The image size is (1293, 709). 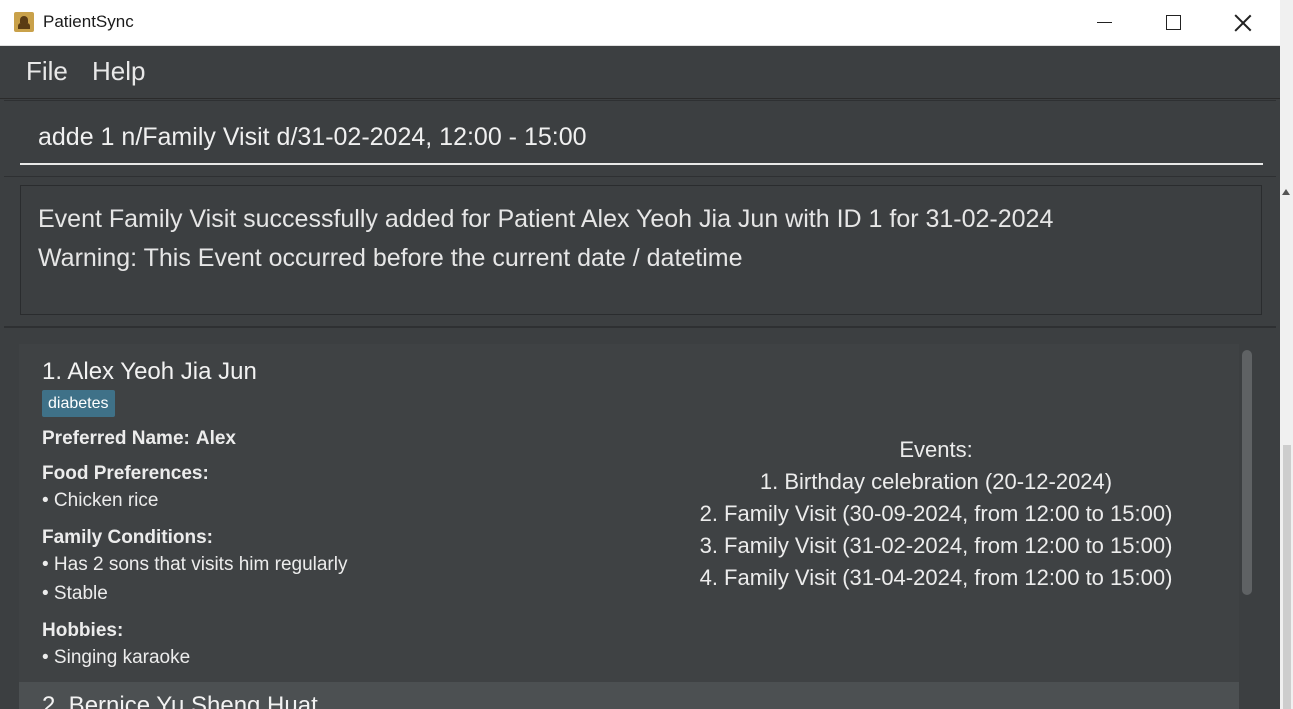 I want to click on menu-help: Help, so click(x=118, y=71).